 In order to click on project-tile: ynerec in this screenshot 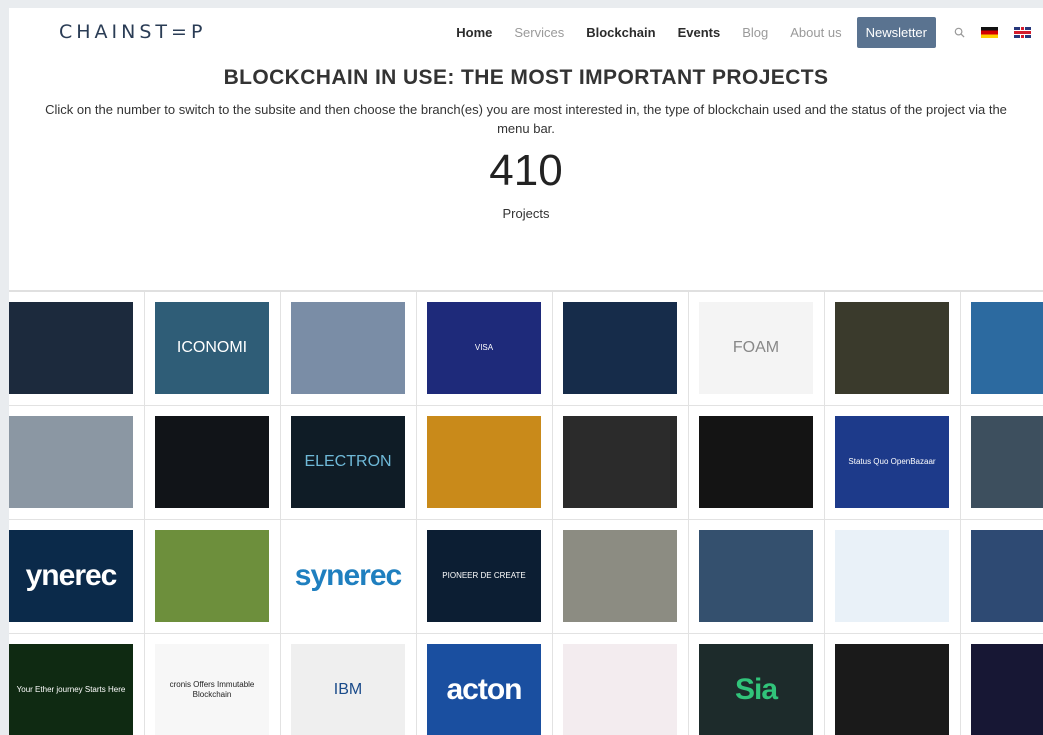, I will do `click(77, 577)`.